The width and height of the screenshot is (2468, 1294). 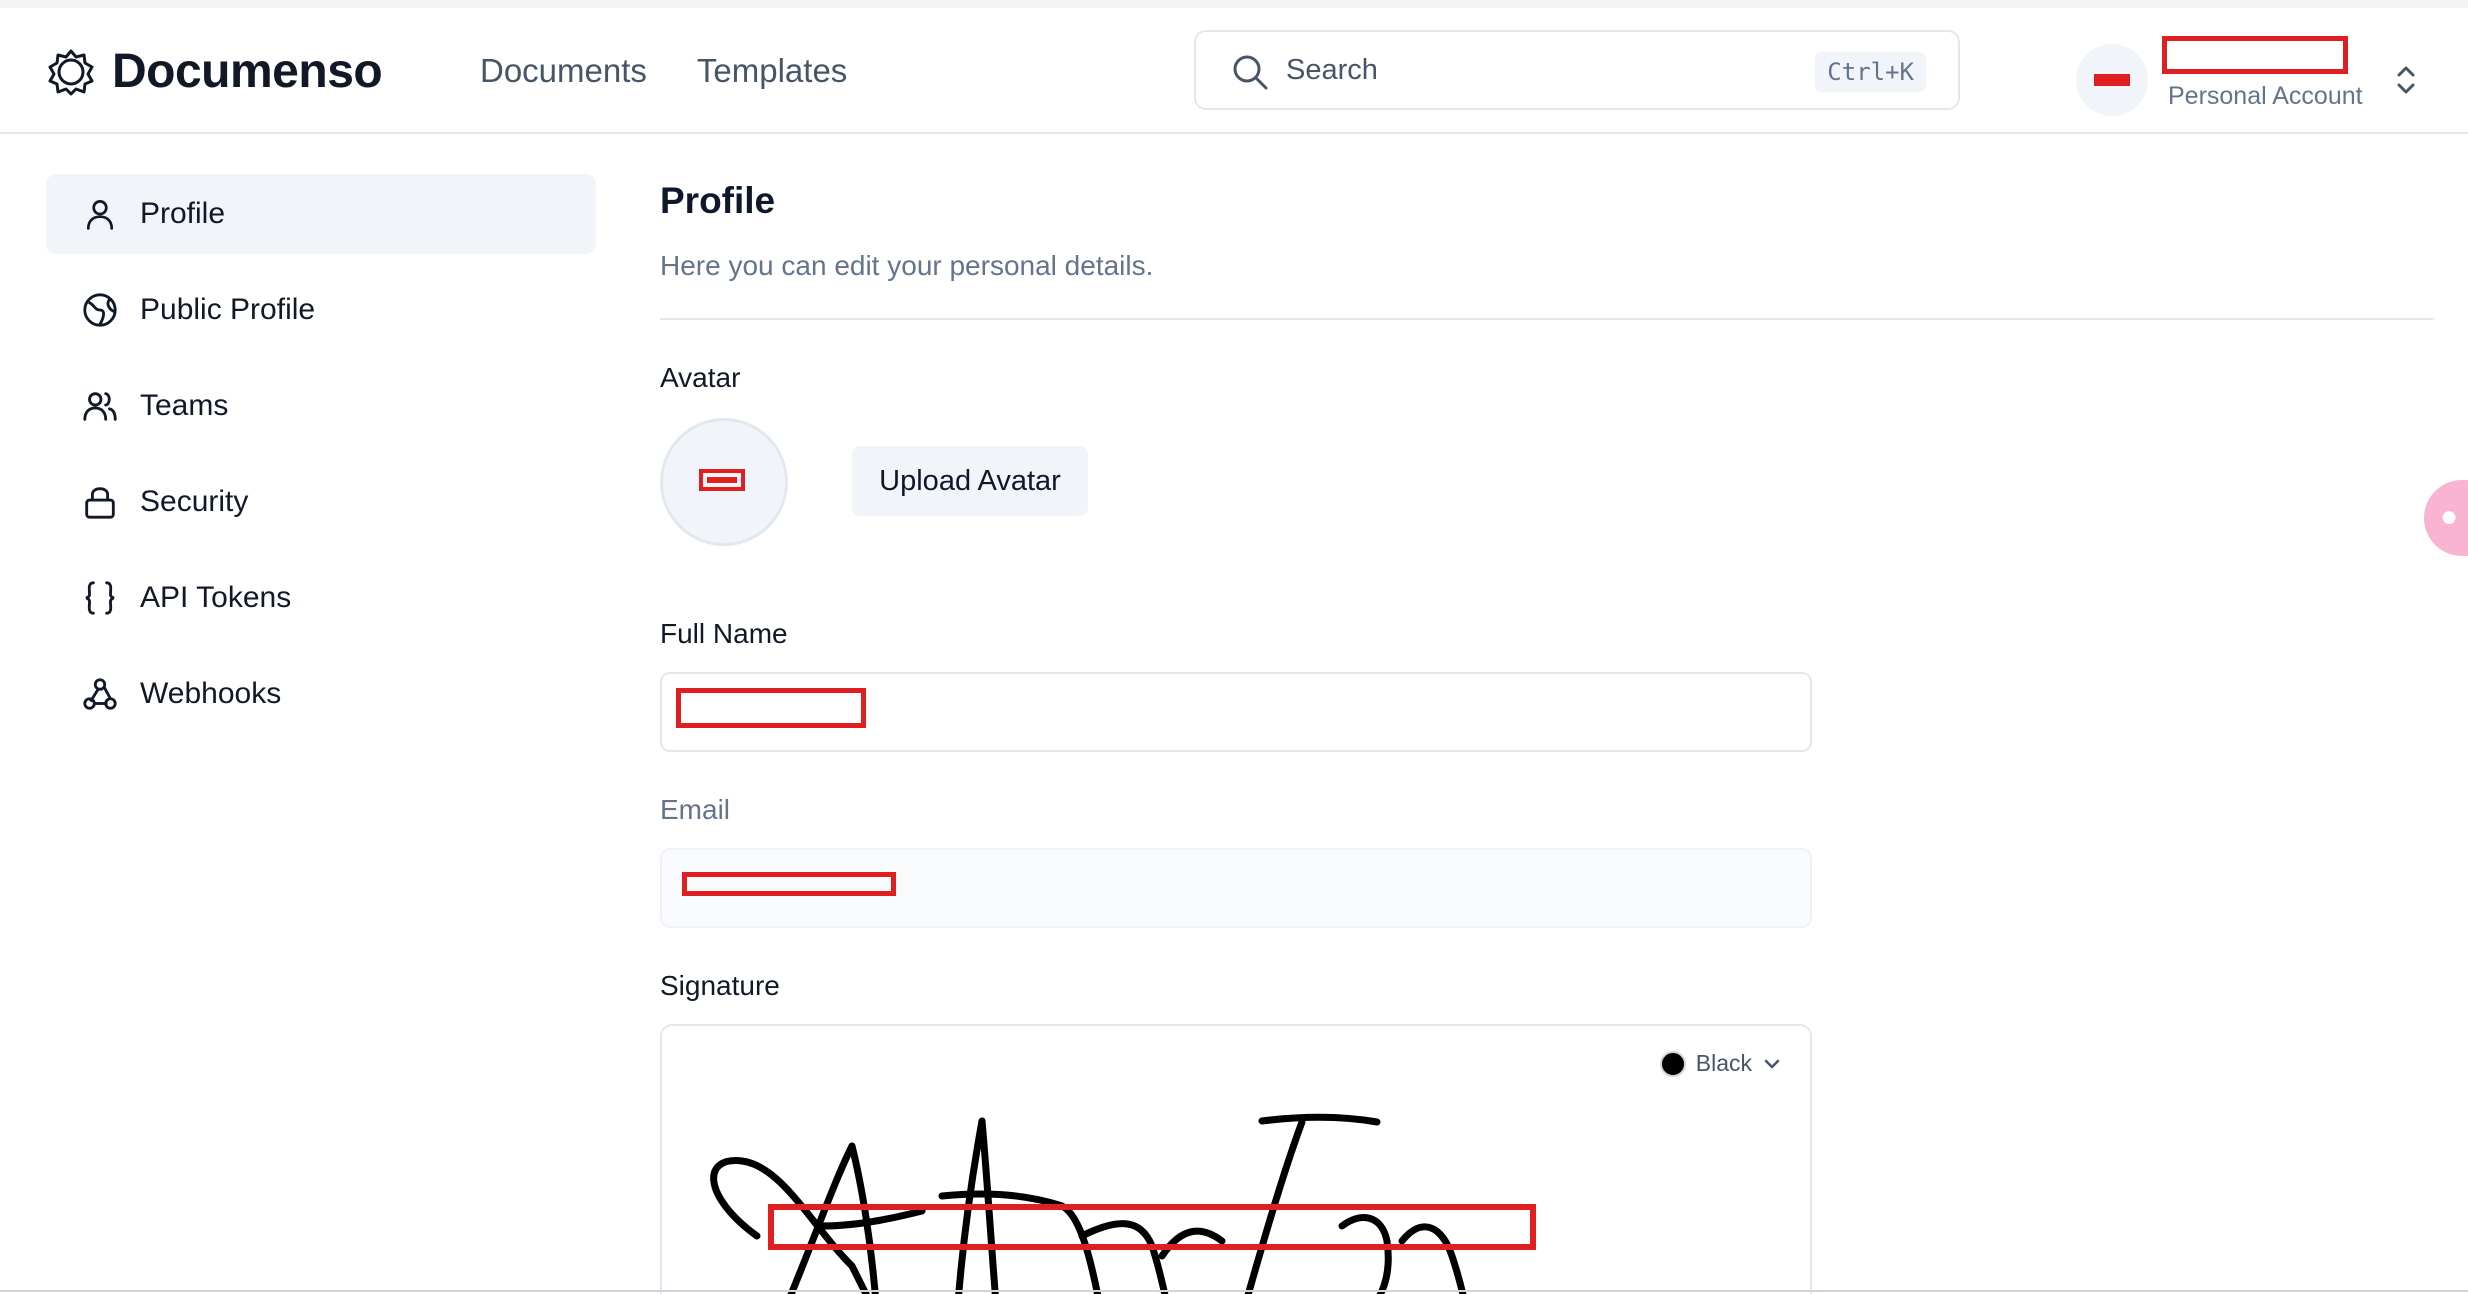 What do you see at coordinates (718, 200) in the screenshot?
I see `page-title: Profile` at bounding box center [718, 200].